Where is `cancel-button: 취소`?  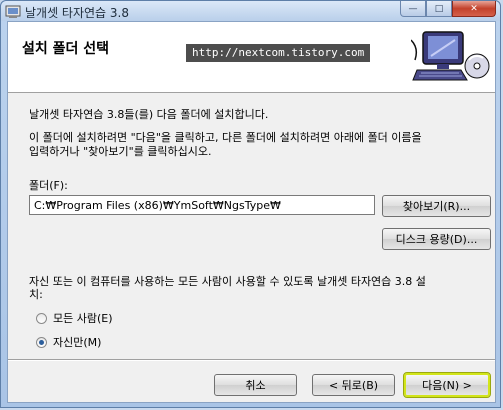 cancel-button: 취소 is located at coordinates (255, 385).